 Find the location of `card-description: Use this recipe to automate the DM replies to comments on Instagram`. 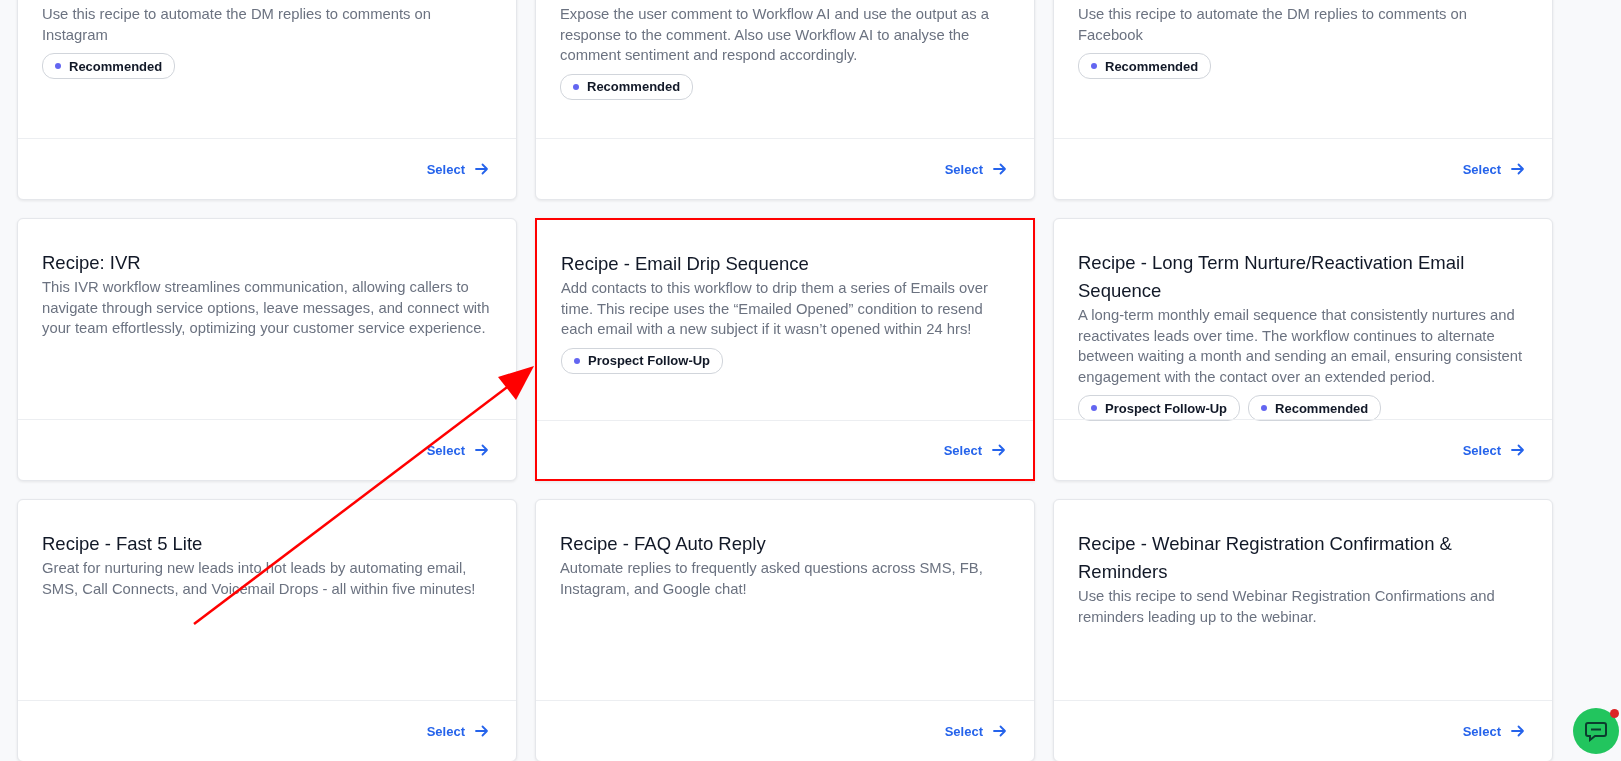

card-description: Use this recipe to automate the DM replies to comments on Instagram is located at coordinates (237, 25).